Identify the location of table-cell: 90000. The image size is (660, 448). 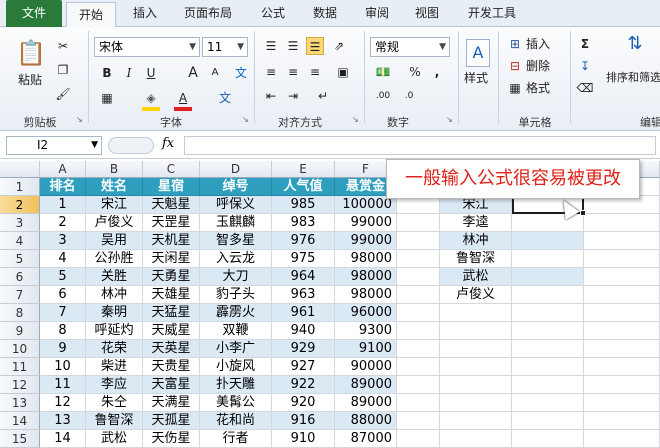
(366, 367).